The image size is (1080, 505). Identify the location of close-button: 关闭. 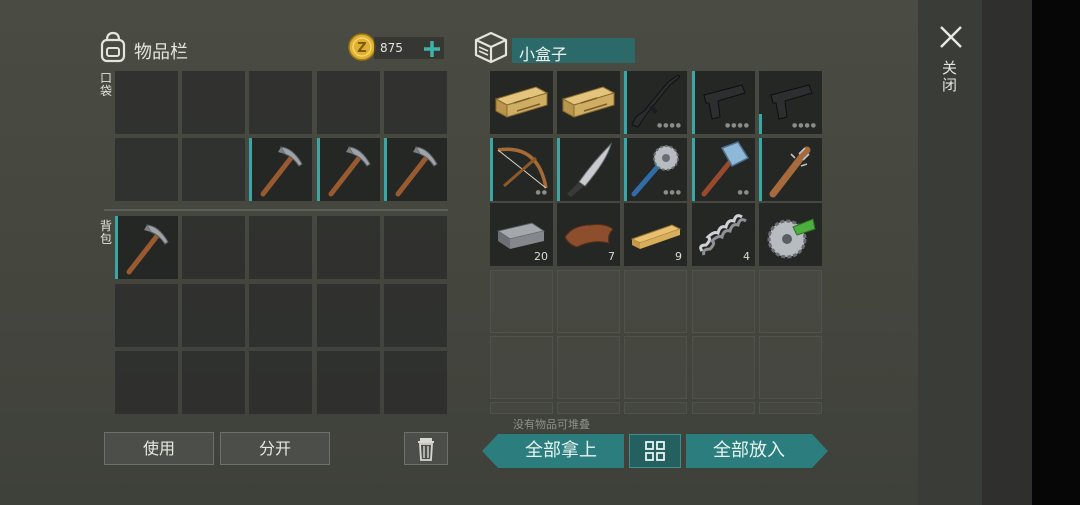
(951, 62).